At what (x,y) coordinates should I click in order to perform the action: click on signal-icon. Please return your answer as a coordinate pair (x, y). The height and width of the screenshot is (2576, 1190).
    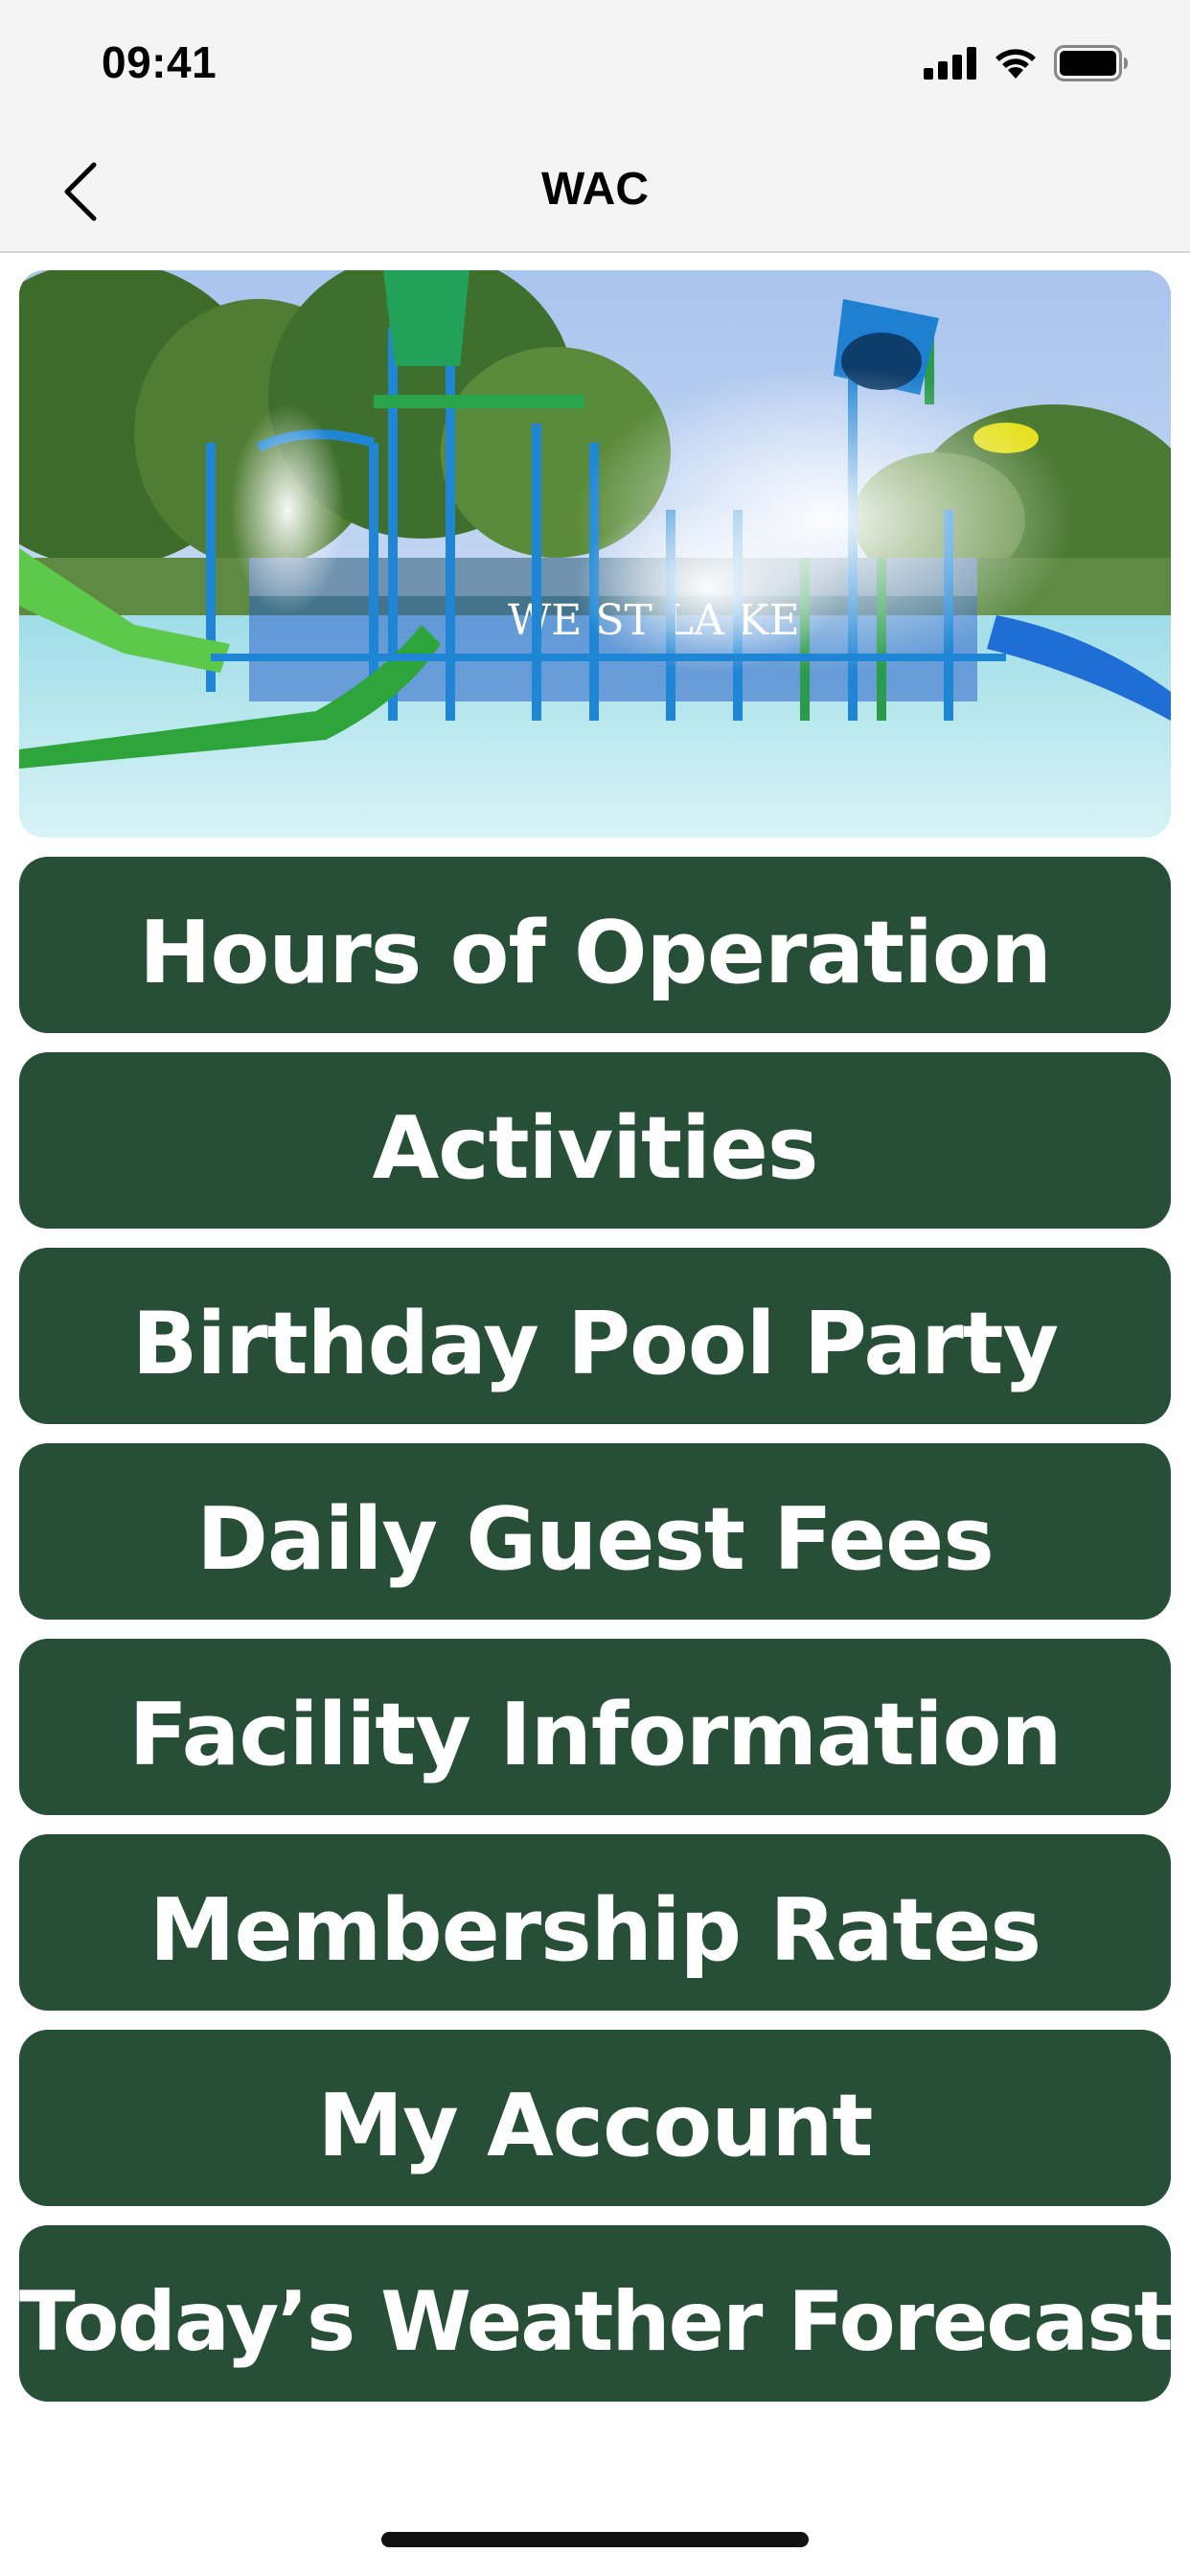
    Looking at the image, I should click on (950, 63).